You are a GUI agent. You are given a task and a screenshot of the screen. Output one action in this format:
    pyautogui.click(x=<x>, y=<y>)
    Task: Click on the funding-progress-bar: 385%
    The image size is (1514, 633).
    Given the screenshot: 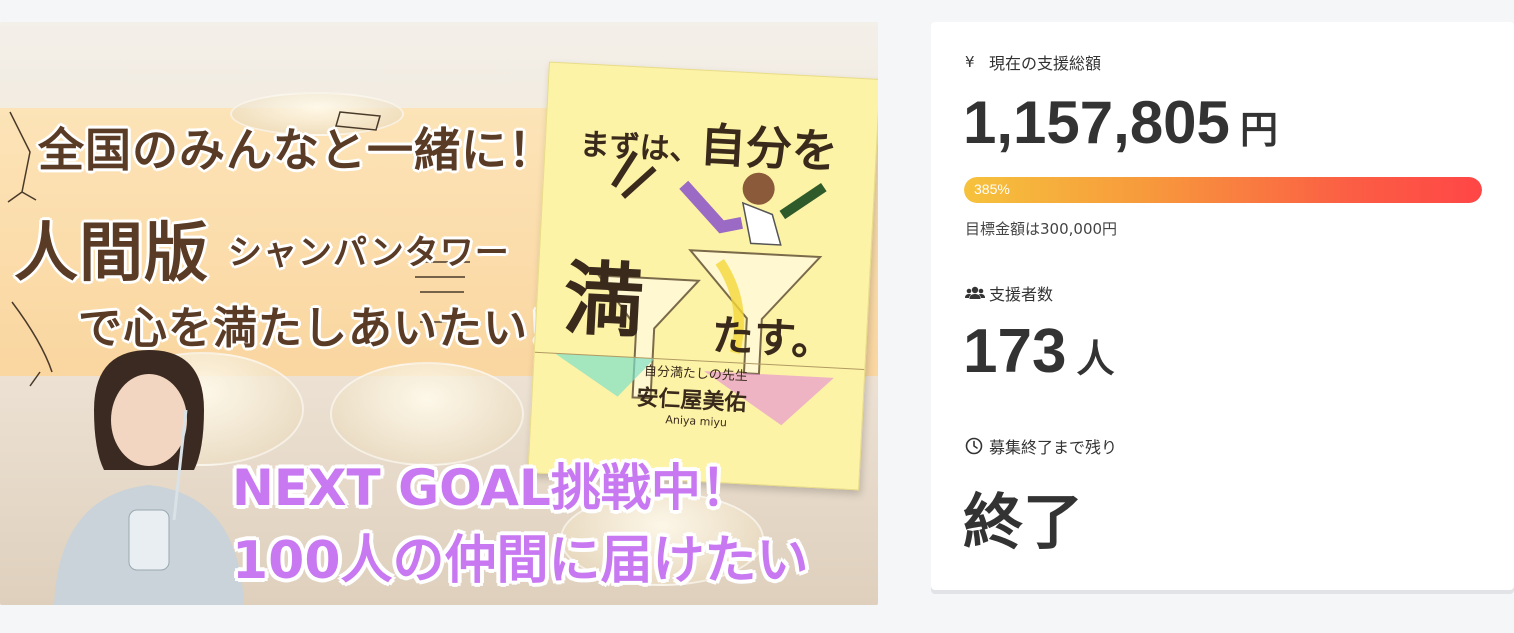 What is the action you would take?
    pyautogui.click(x=1223, y=190)
    